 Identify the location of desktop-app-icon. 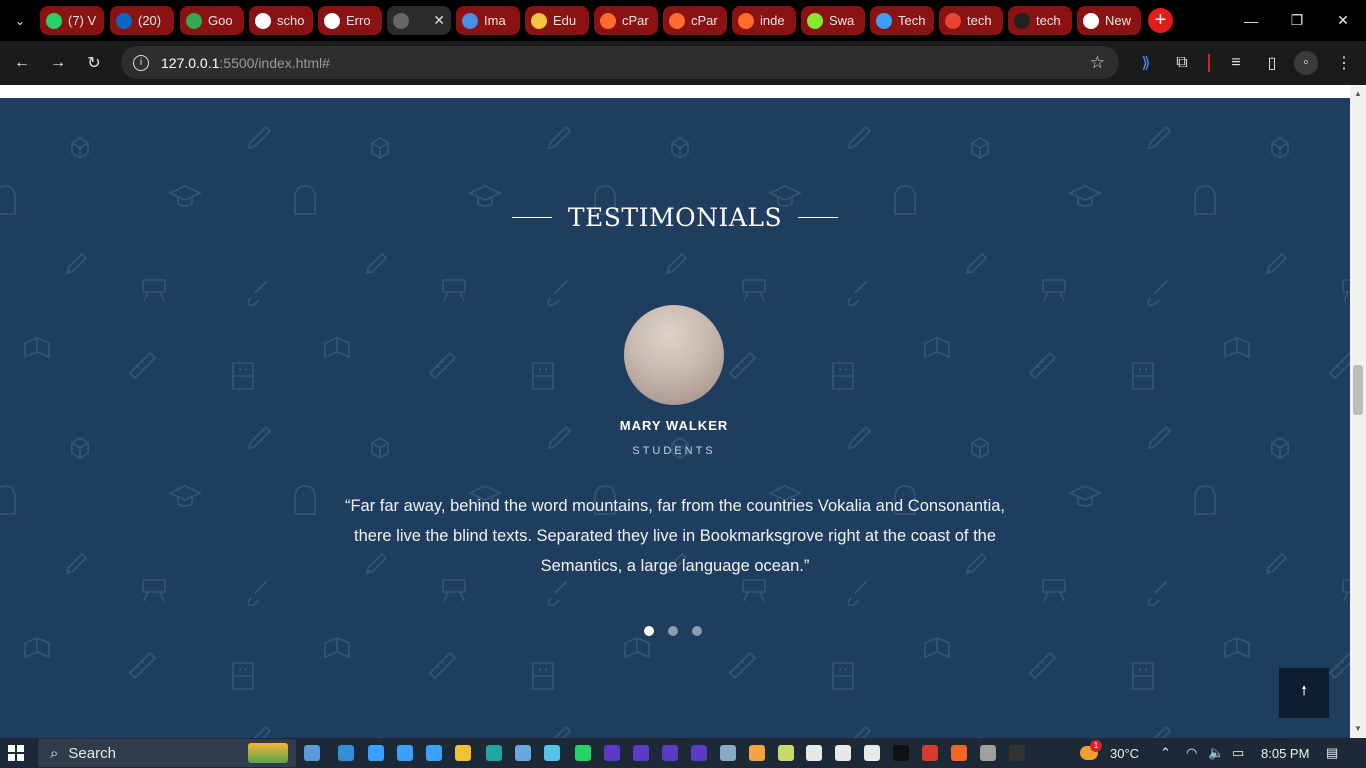
(346, 753).